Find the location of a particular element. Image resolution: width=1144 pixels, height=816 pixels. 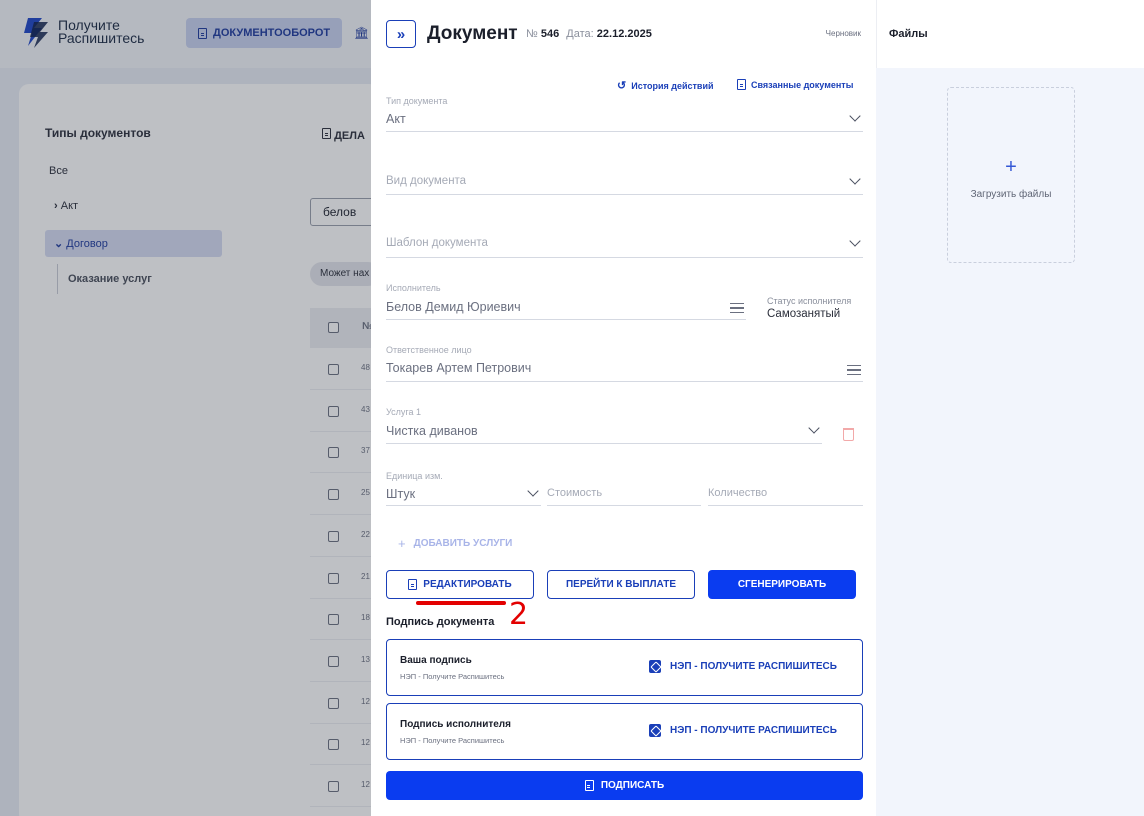

go-to-payment-label: ПЕРЕЙТИ К ВЫПЛАТЕ is located at coordinates (621, 584).